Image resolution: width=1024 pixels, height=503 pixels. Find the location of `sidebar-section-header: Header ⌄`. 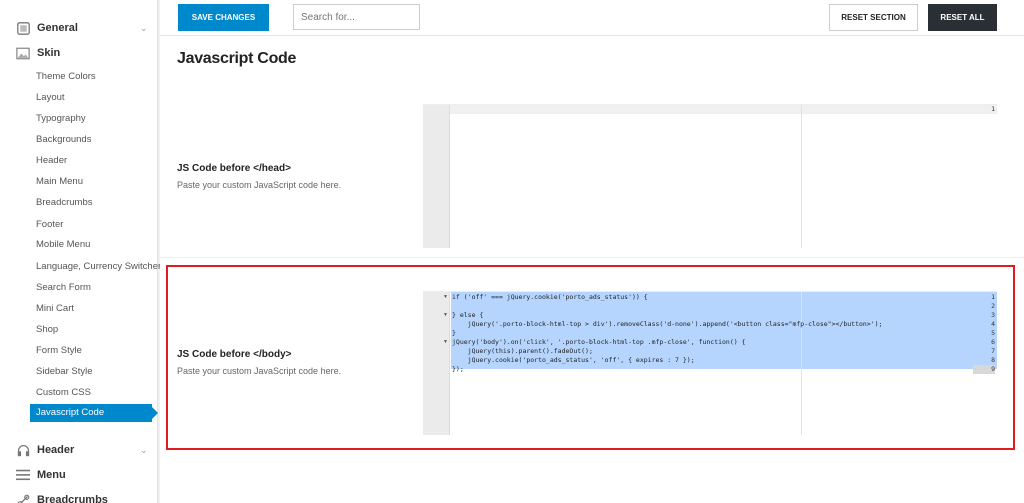

sidebar-section-header: Header ⌄ is located at coordinates (79, 450).